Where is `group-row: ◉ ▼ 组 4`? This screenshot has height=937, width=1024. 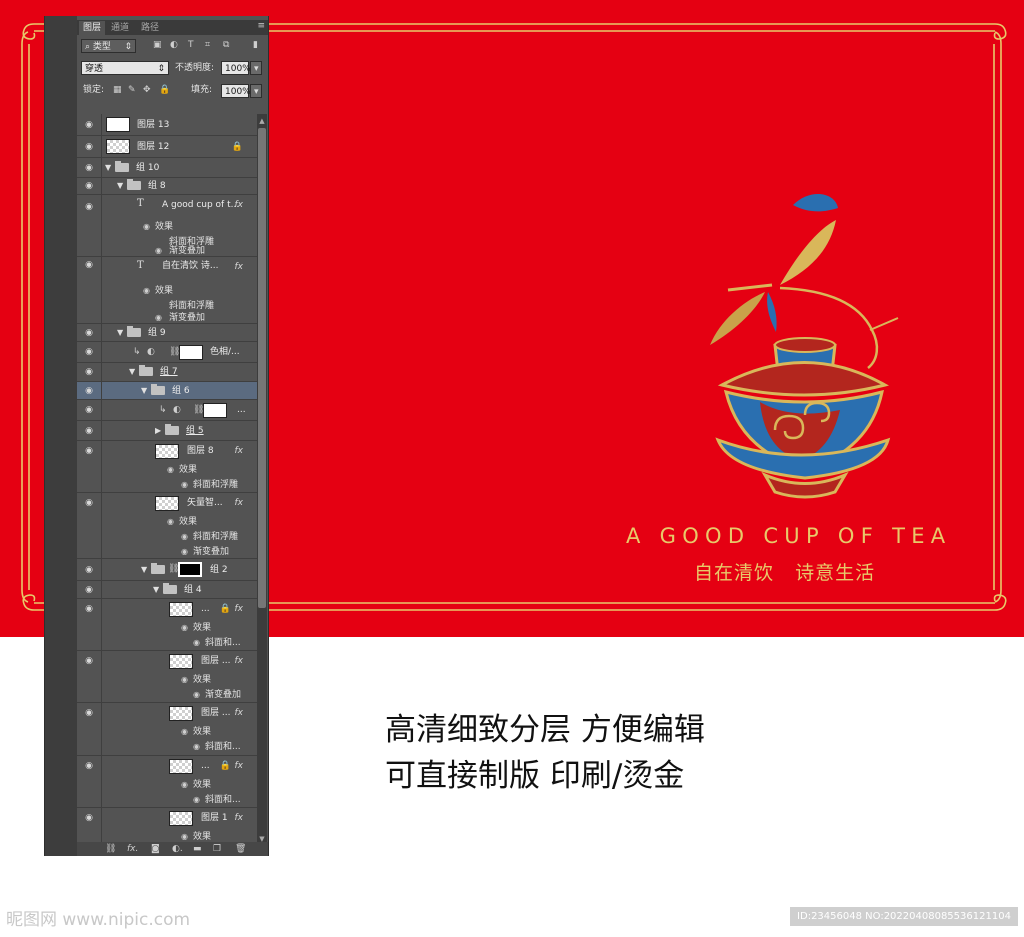 group-row: ◉ ▼ 组 4 is located at coordinates (167, 590).